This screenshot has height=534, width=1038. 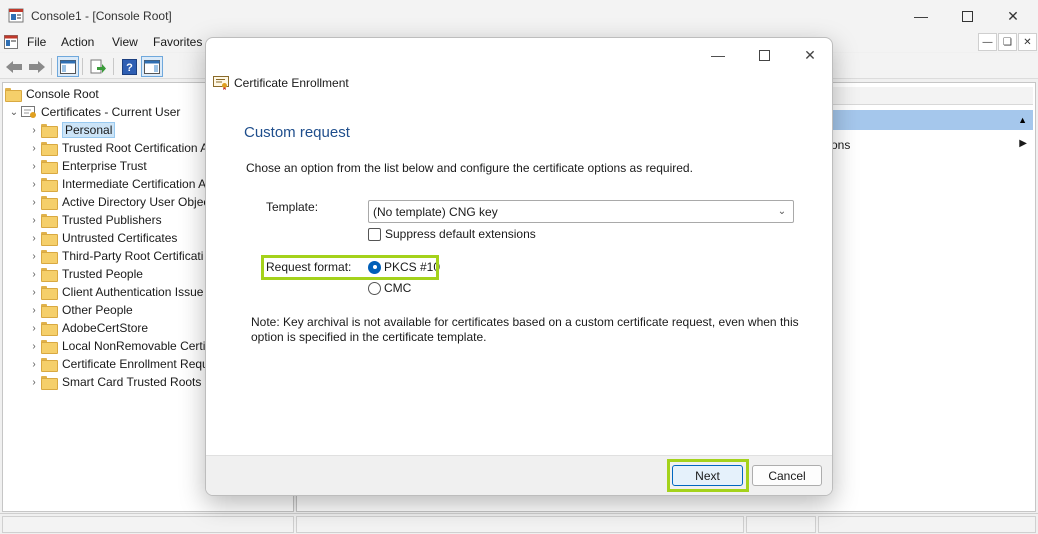 What do you see at coordinates (841, 145) in the screenshot?
I see `actions-item-label: ons` at bounding box center [841, 145].